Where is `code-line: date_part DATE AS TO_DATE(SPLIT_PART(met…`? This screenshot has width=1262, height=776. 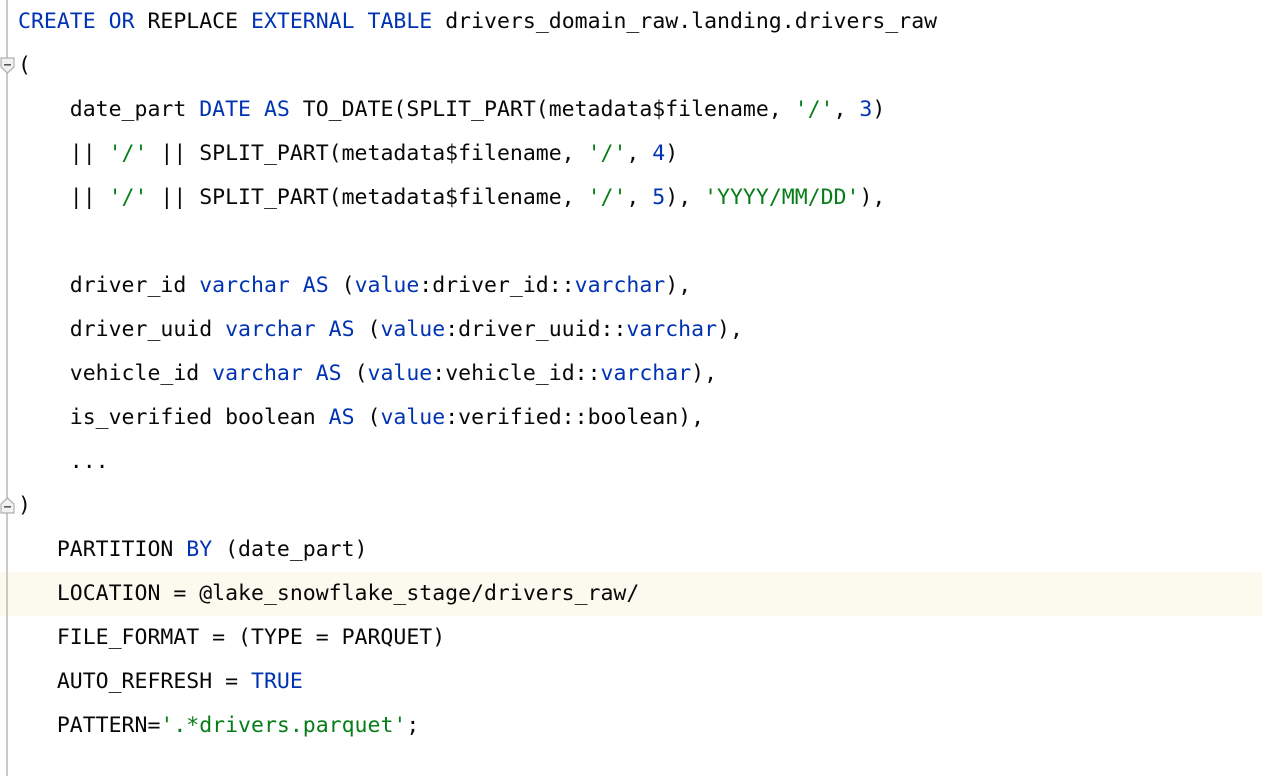 code-line: date_part DATE AS TO_DATE(SPLIT_PART(met… is located at coordinates (631, 110).